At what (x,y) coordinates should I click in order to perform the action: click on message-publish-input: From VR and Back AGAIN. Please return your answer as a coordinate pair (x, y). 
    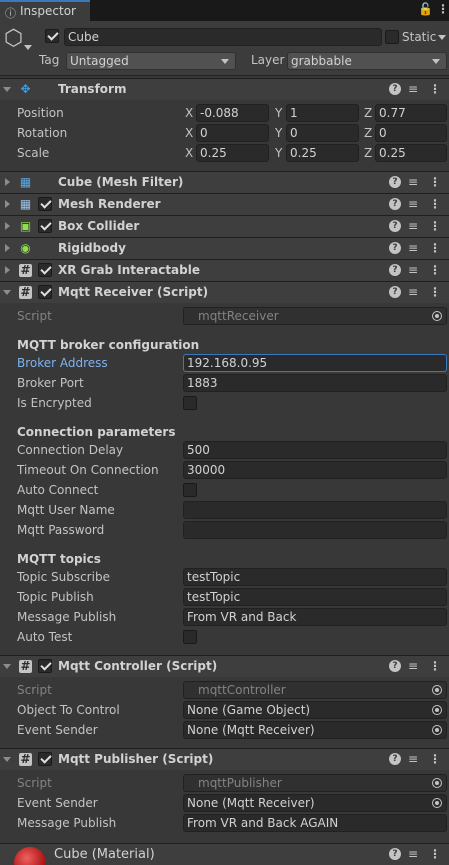
    Looking at the image, I should click on (315, 823).